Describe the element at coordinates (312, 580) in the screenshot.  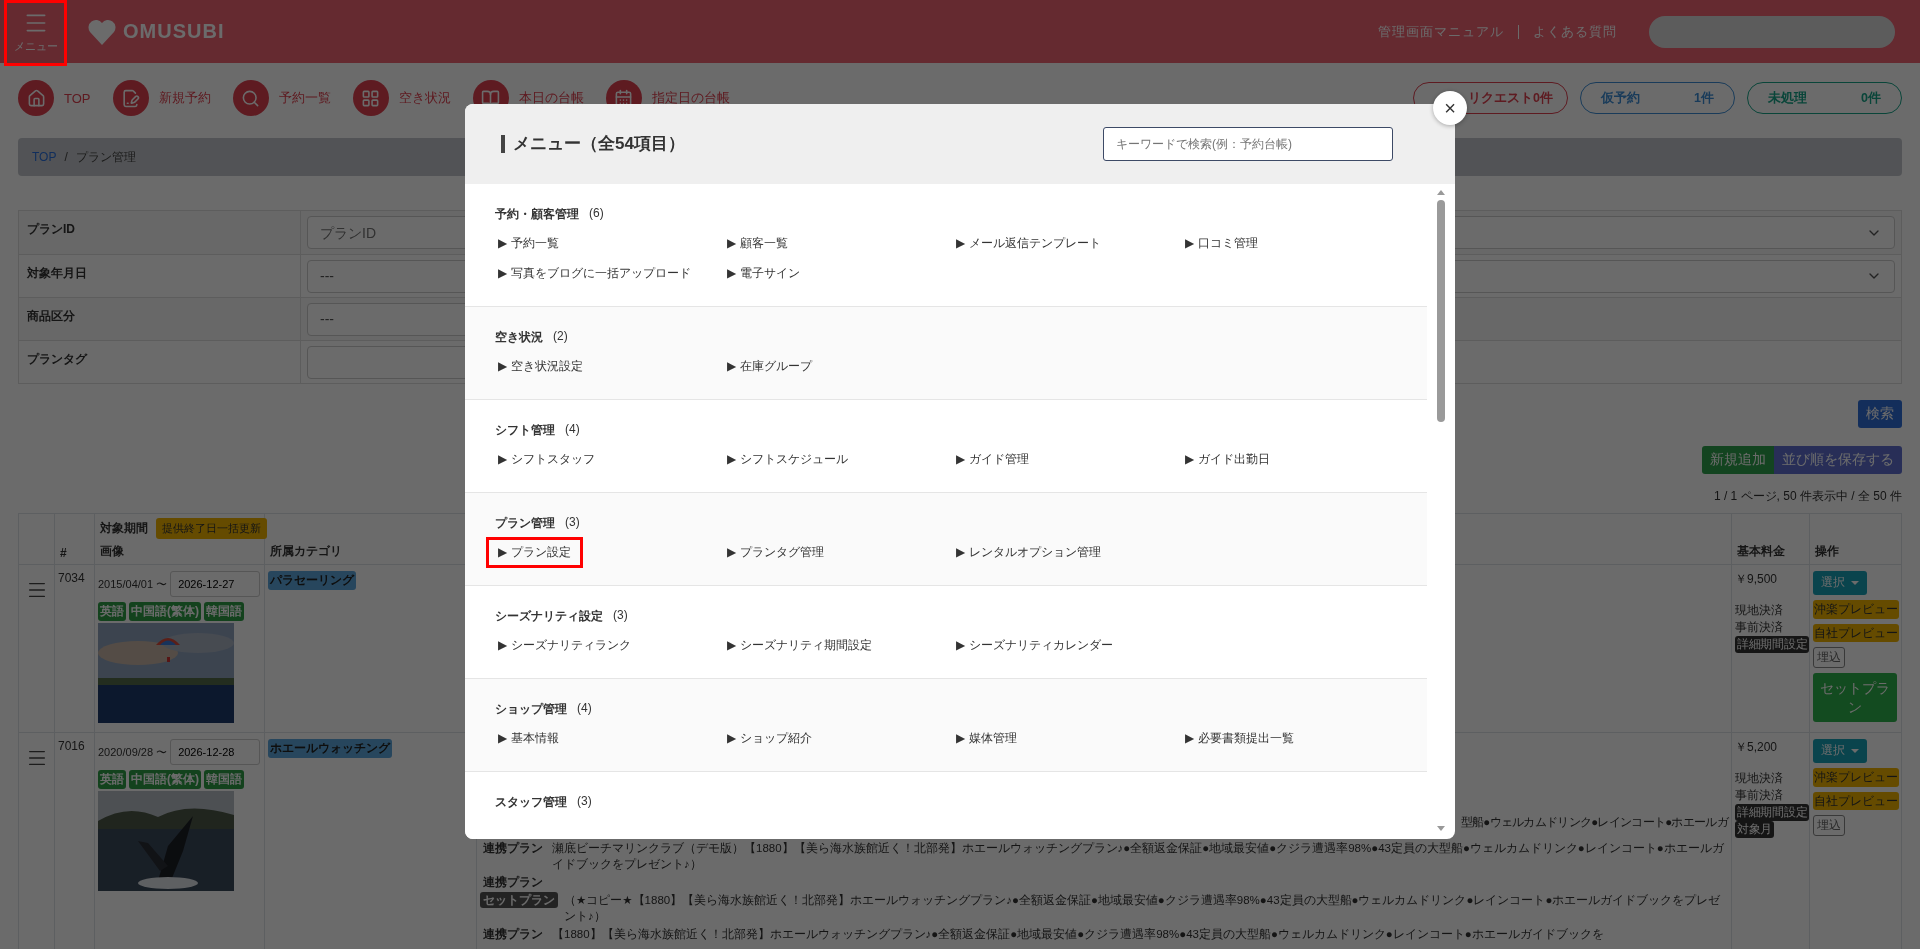
I see `category-tag: パラセーリング` at that location.